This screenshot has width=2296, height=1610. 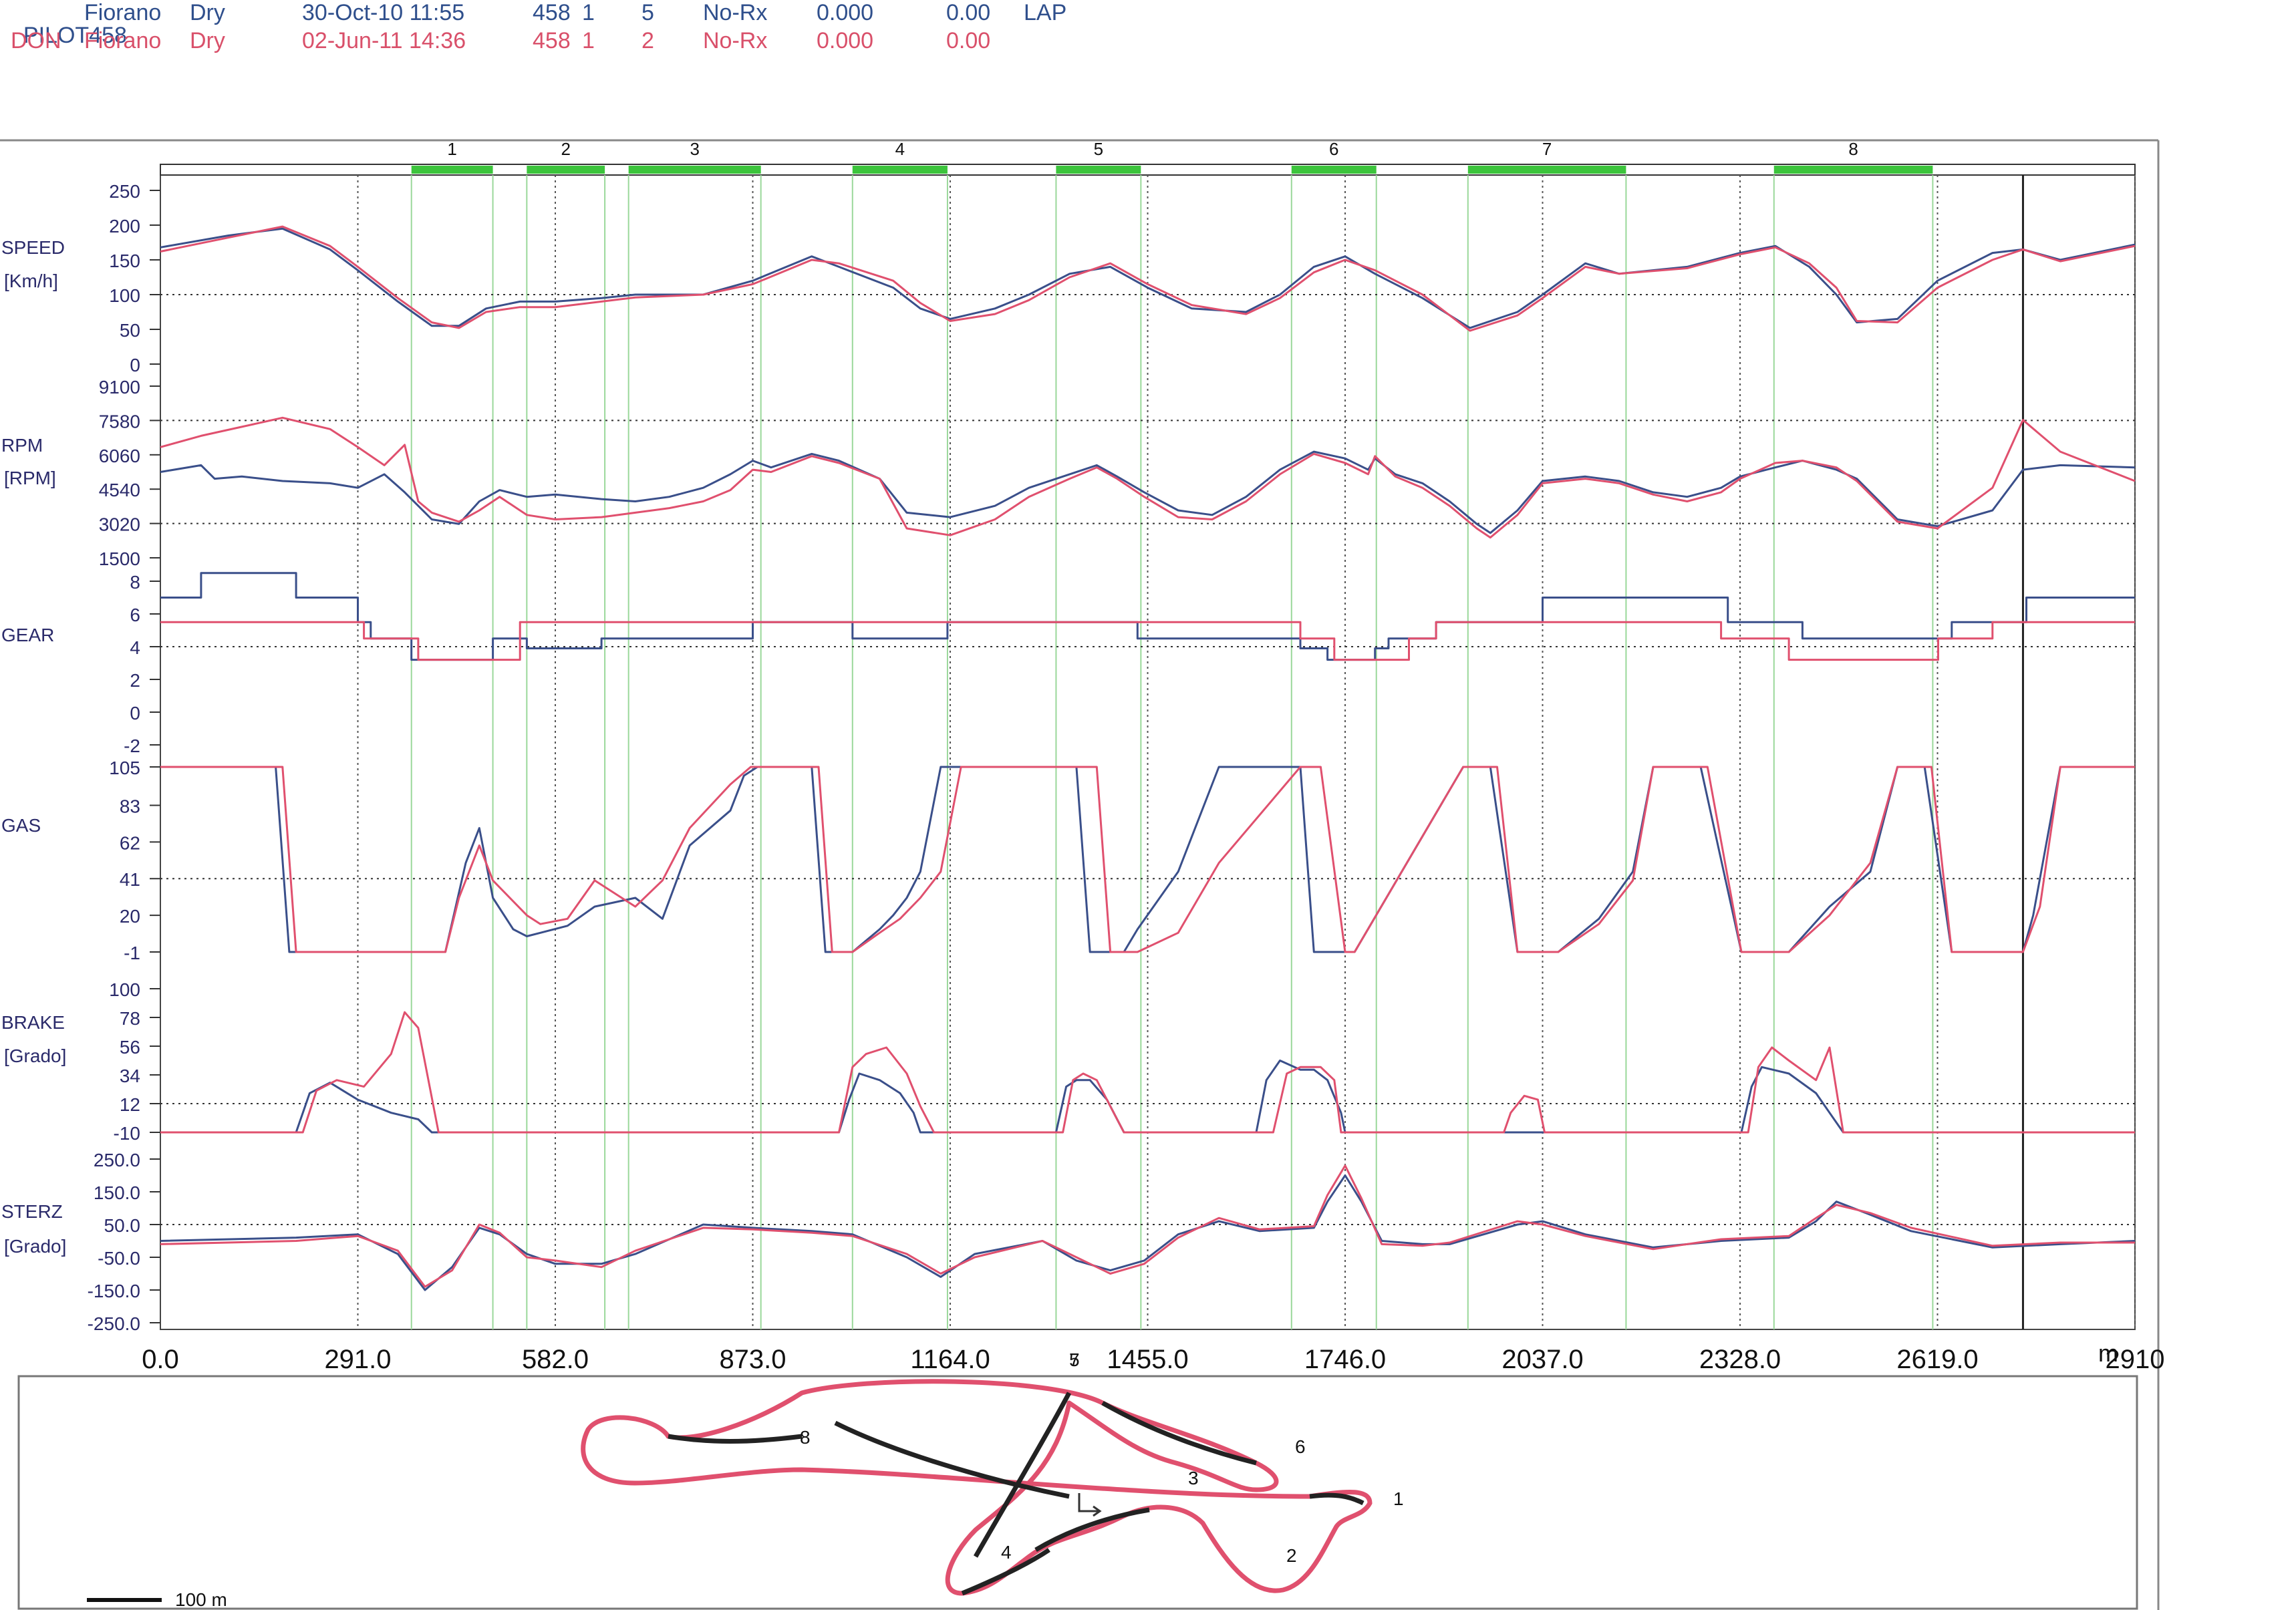 What do you see at coordinates (1542, 1359) in the screenshot?
I see `x-tick-label: 2037.0` at bounding box center [1542, 1359].